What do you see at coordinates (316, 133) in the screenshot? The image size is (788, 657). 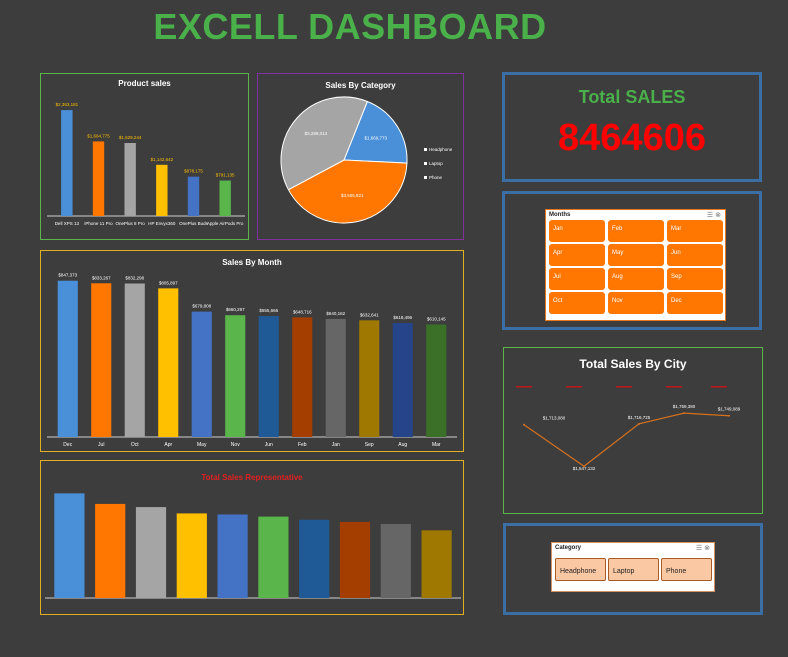 I see `data-label: $3,289,013` at bounding box center [316, 133].